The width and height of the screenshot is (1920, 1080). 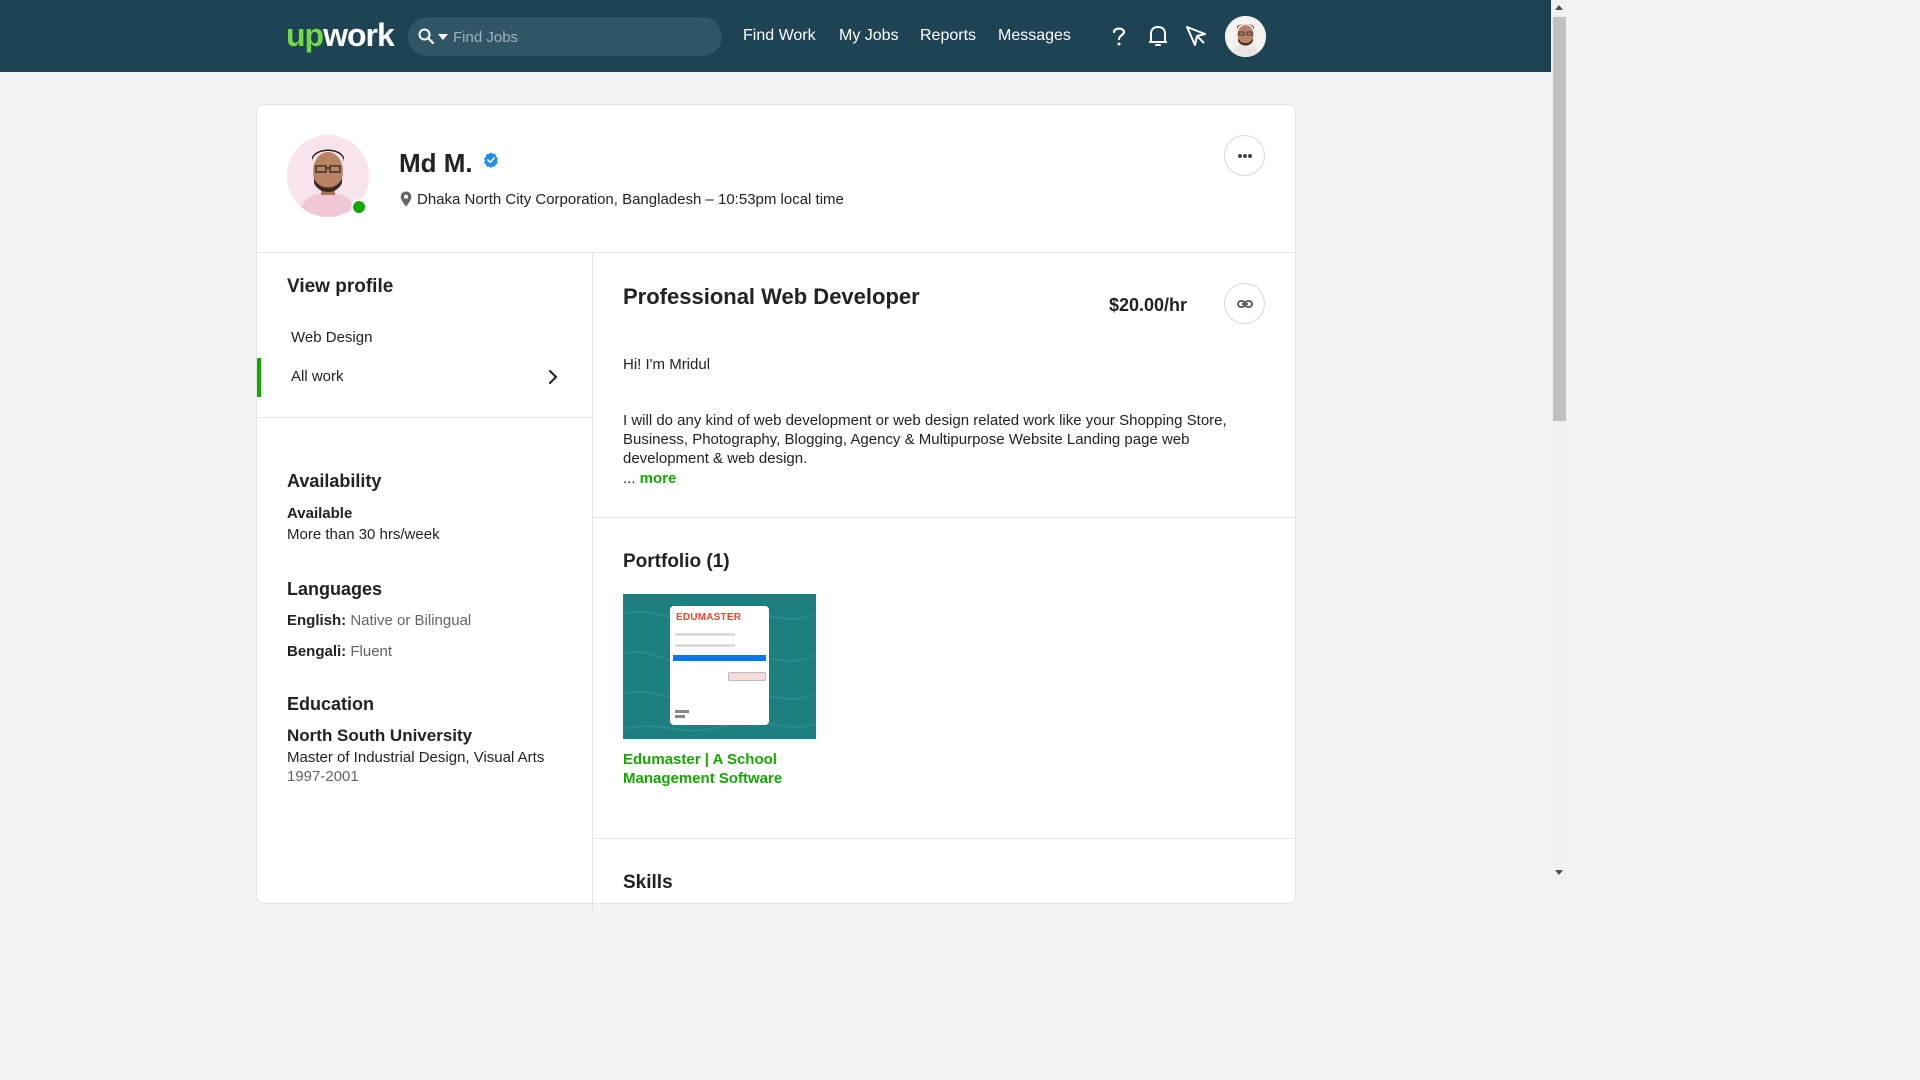 I want to click on copy-link-button, so click(x=1244, y=303).